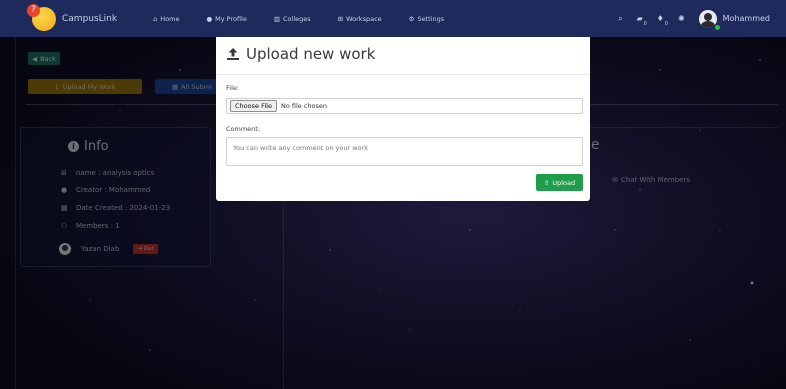  I want to click on nav-right: ⌕ ▰ 0 ♦ 0 ✺ Mohammed, so click(697, 18).